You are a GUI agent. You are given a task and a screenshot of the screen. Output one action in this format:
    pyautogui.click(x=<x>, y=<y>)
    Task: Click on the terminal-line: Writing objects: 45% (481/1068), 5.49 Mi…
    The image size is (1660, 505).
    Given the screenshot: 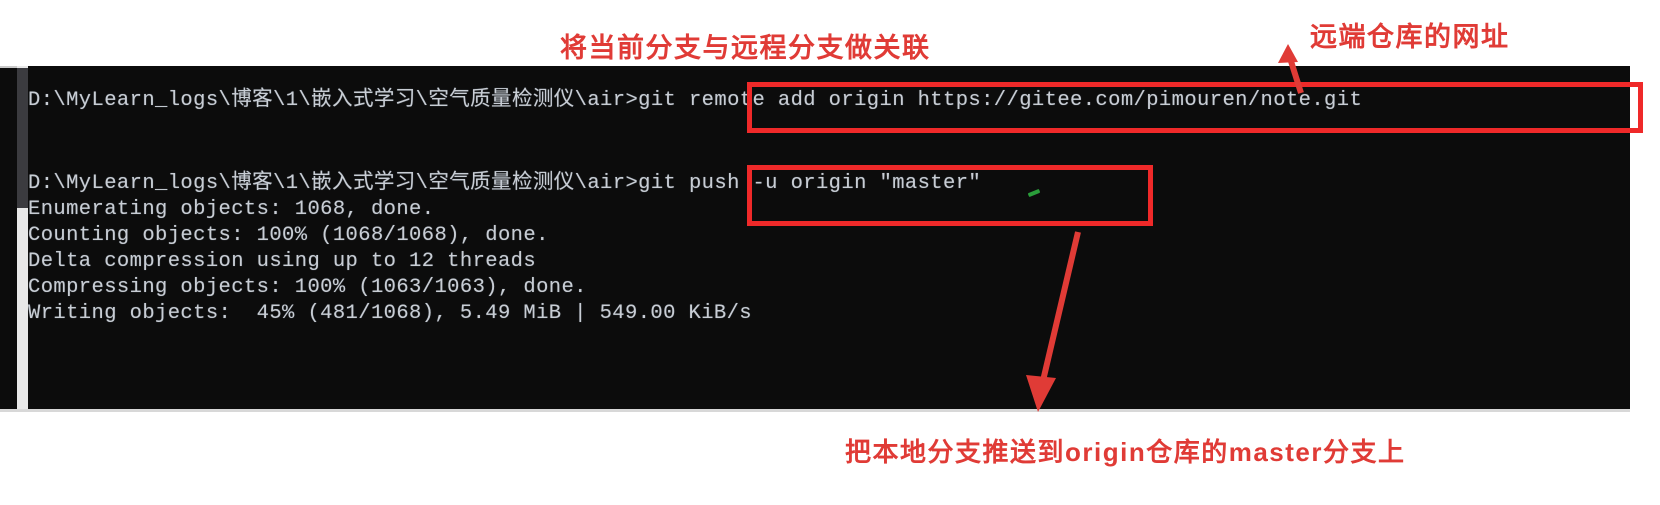 What is the action you would take?
    pyautogui.click(x=390, y=313)
    